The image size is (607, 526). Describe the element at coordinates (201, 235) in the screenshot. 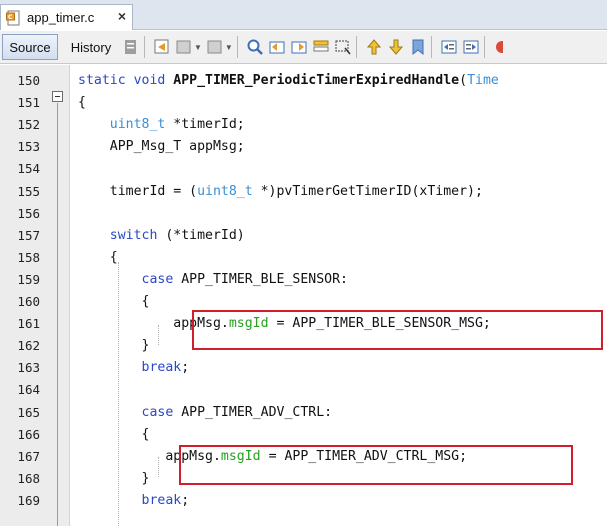

I see `code-token: (*timerId)` at that location.